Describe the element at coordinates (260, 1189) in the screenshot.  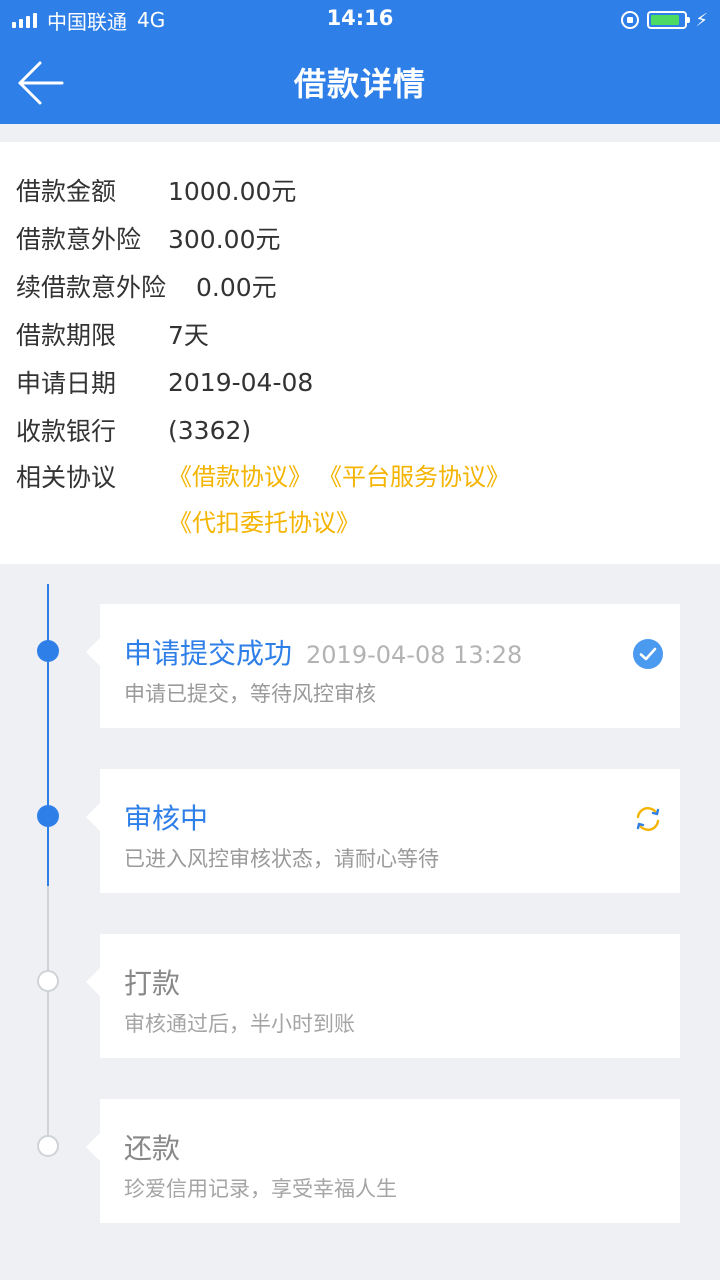
I see `step-desc: 珍爱信用记录，享受幸福人生` at that location.